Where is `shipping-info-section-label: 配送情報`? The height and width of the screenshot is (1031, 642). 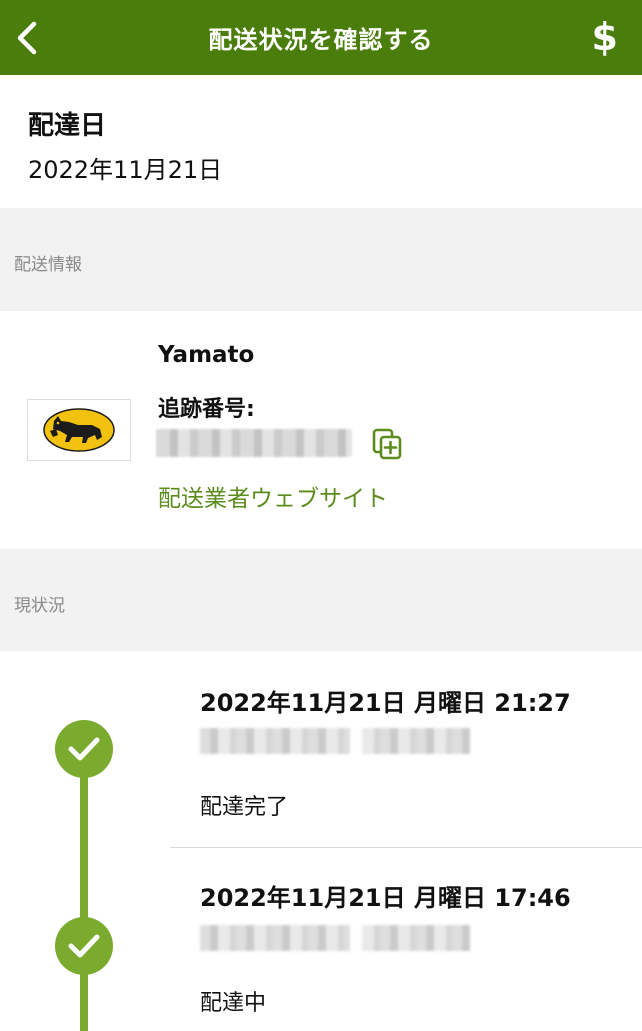 shipping-info-section-label: 配送情報 is located at coordinates (48, 265).